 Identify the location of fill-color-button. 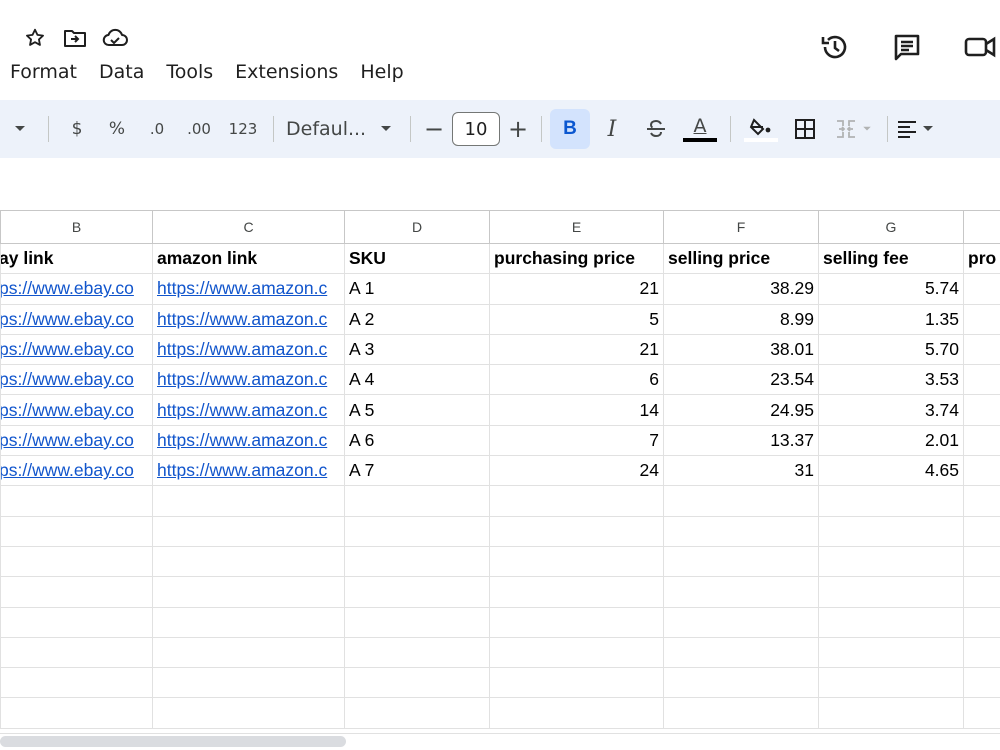
(761, 129).